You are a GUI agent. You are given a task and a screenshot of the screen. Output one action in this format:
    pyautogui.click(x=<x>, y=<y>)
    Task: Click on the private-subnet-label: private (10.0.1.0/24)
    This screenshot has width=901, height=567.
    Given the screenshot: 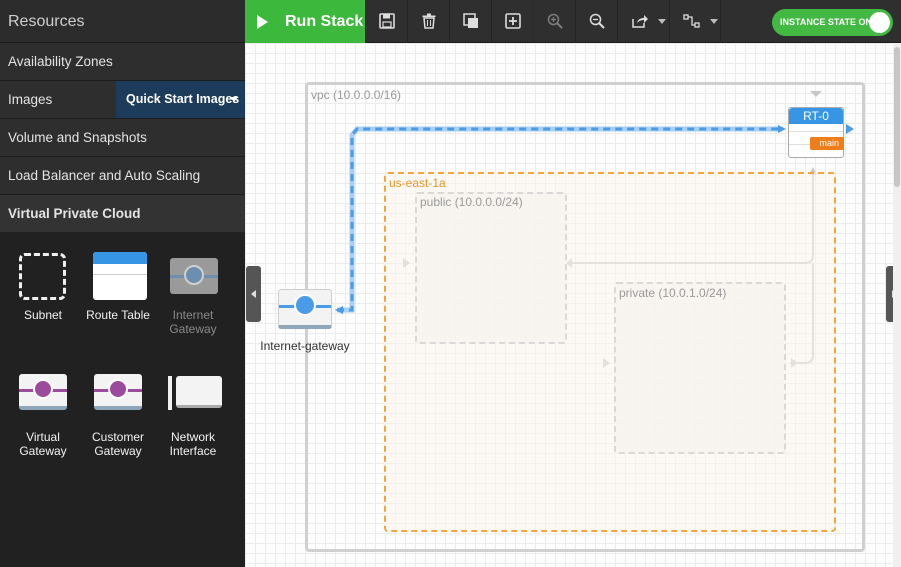 What is the action you would take?
    pyautogui.click(x=673, y=293)
    